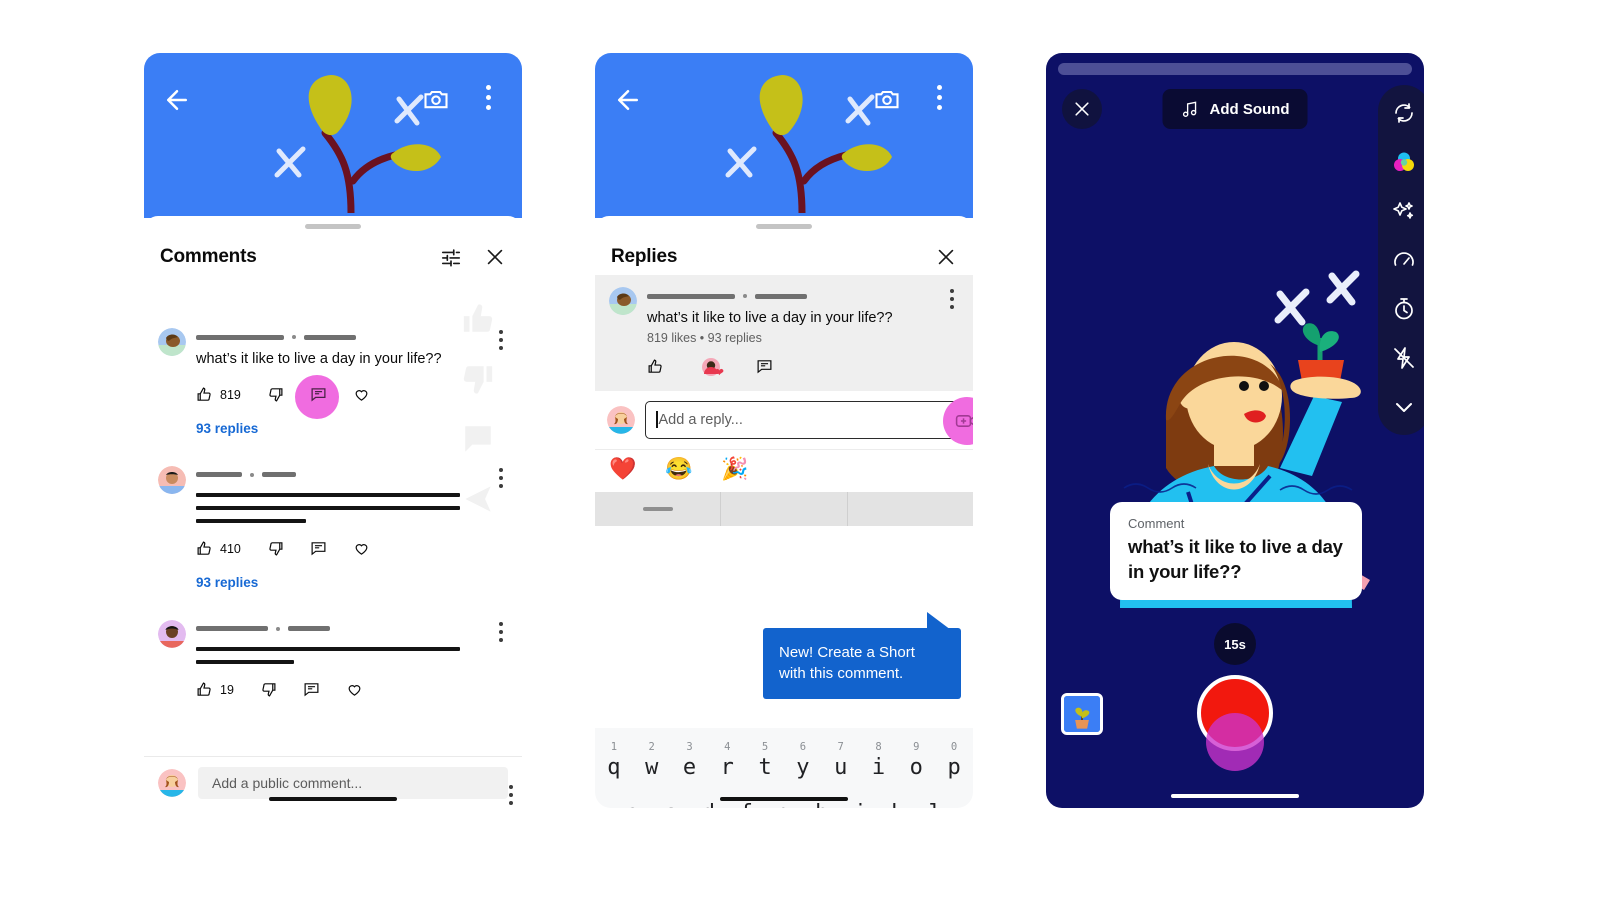  Describe the element at coordinates (935, 804) in the screenshot. I see `key-l: l` at that location.